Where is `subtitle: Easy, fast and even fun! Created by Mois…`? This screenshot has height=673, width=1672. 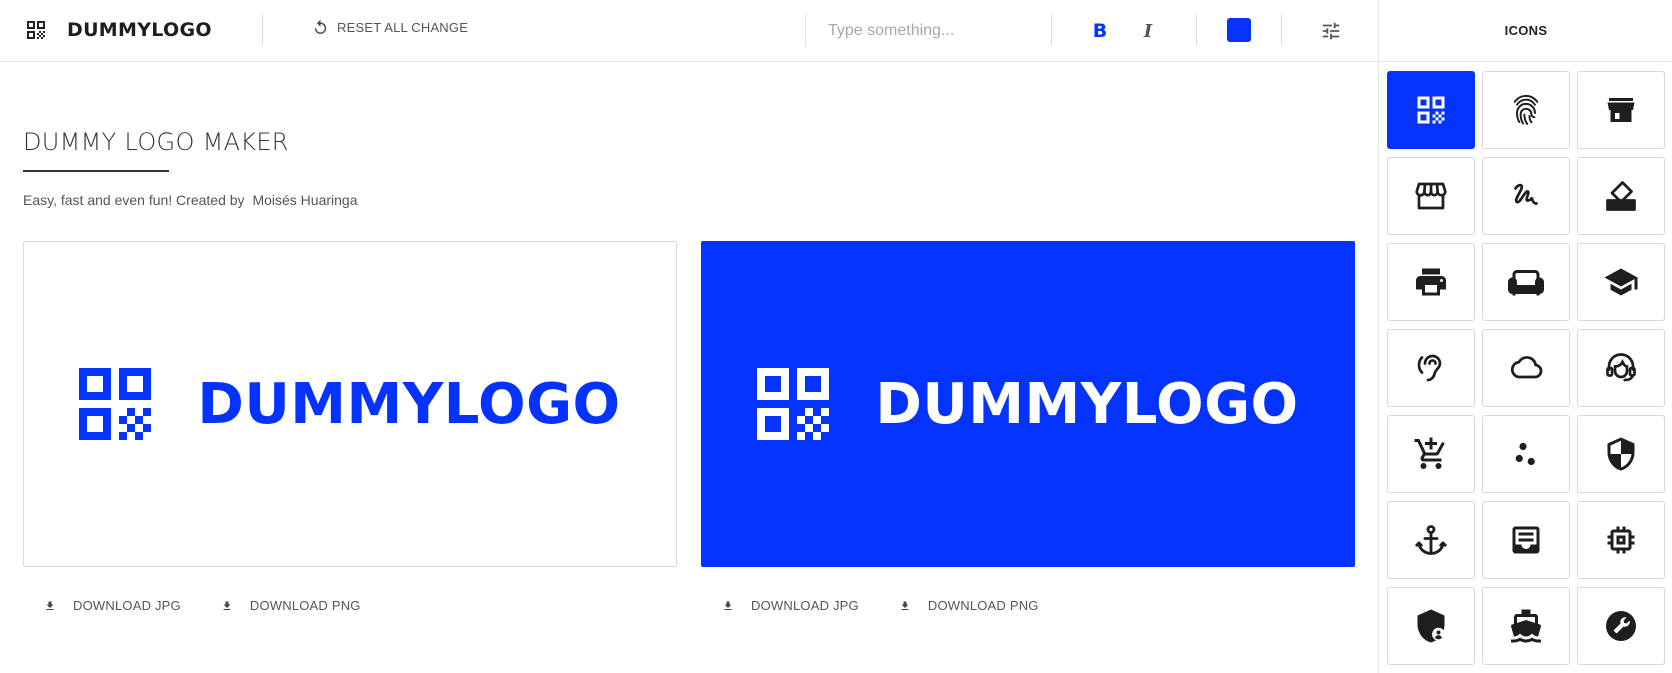 subtitle: Easy, fast and even fun! Created by Mois… is located at coordinates (190, 200).